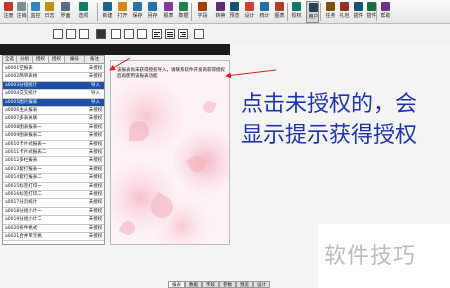 The image size is (450, 288). Describe the element at coordinates (227, 284) in the screenshot. I see `bottom-tab: 参数` at that location.